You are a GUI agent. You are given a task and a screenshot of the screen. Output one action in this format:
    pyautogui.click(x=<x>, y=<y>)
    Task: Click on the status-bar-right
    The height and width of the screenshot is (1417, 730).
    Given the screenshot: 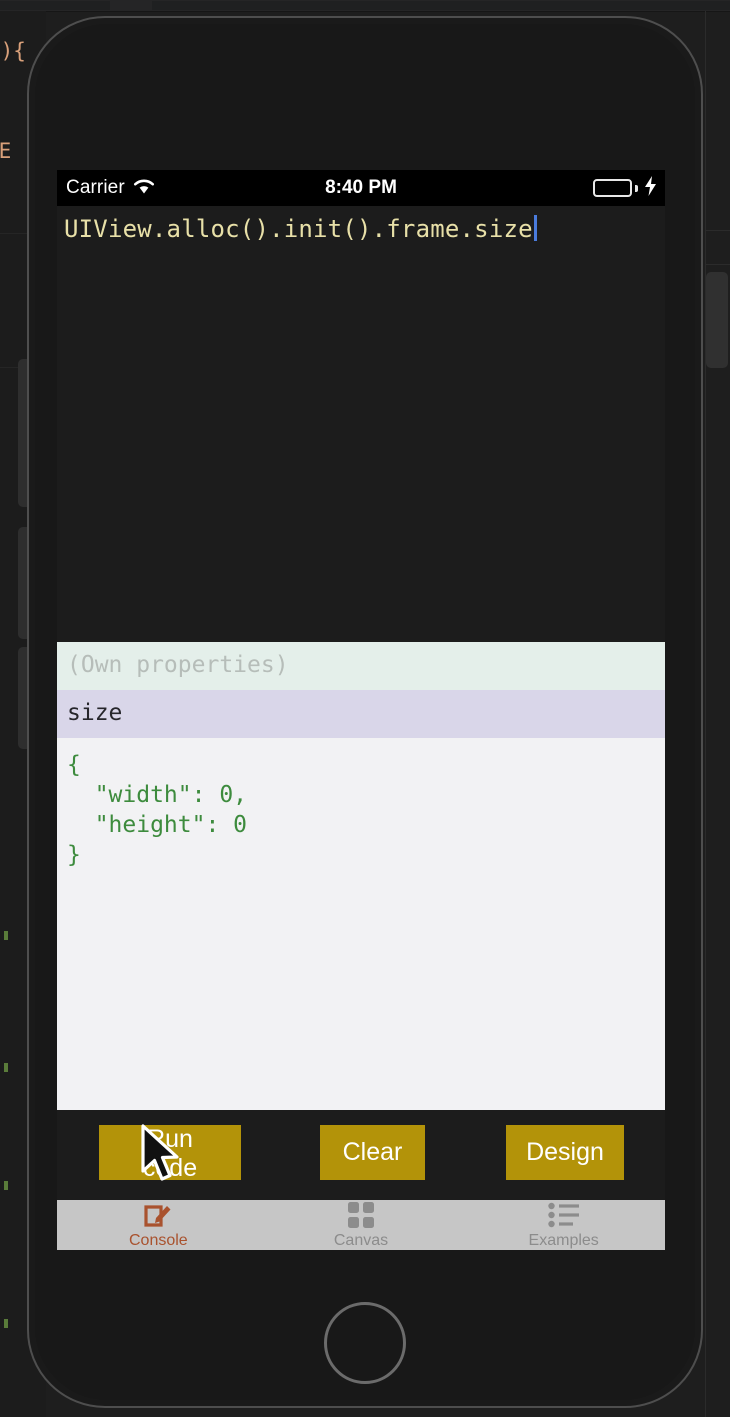 What is the action you would take?
    pyautogui.click(x=625, y=188)
    